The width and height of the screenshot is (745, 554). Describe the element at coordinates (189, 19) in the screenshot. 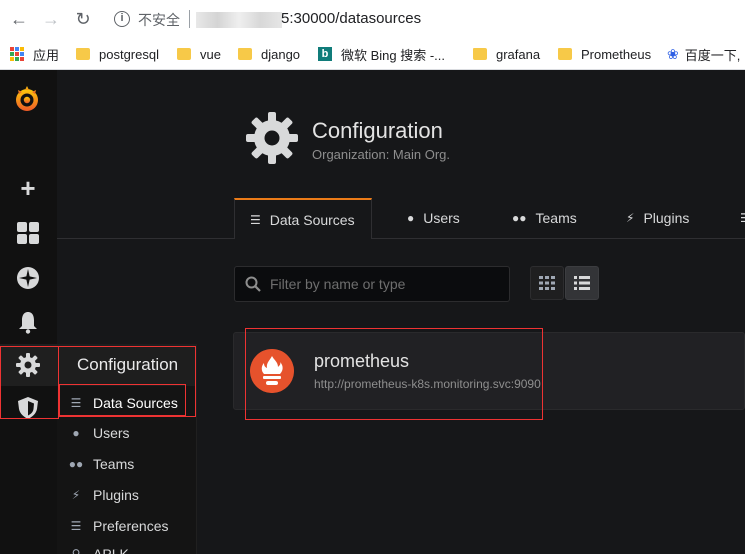

I see `divider` at that location.